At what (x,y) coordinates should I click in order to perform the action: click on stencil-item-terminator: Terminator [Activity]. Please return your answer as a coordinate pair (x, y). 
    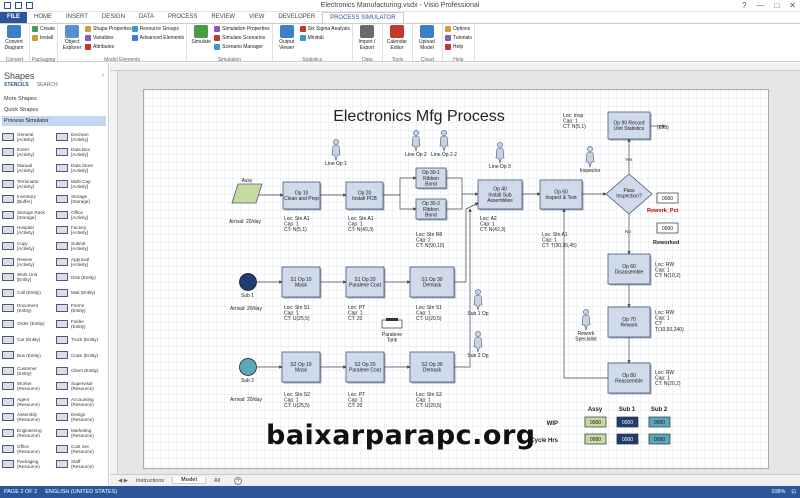
    Looking at the image, I should click on (28, 184).